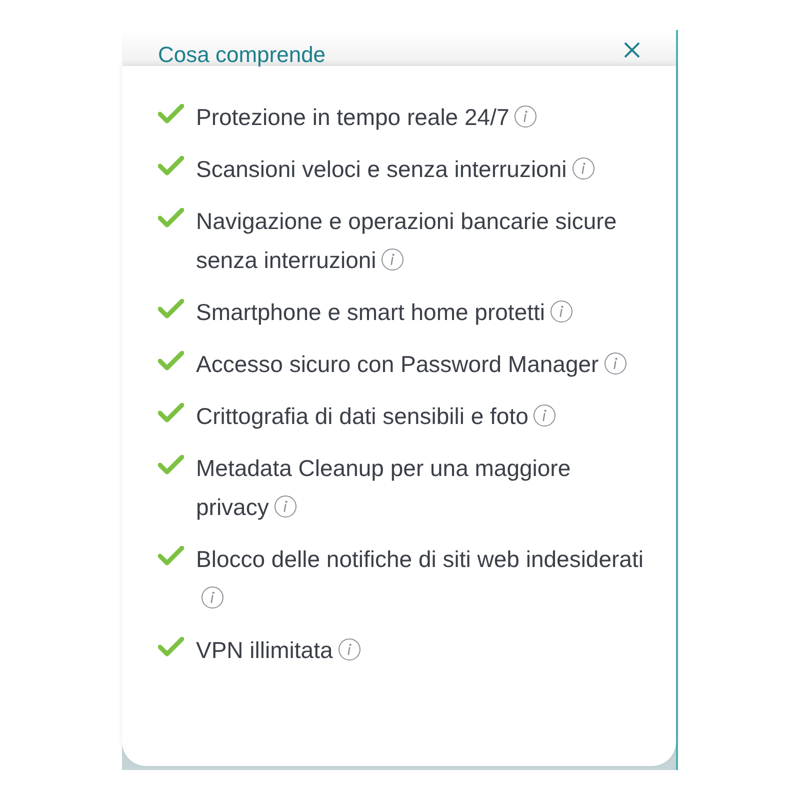  Describe the element at coordinates (421, 579) in the screenshot. I see `feature-text: Blocco delle notifiche di siti web indesiderati` at that location.